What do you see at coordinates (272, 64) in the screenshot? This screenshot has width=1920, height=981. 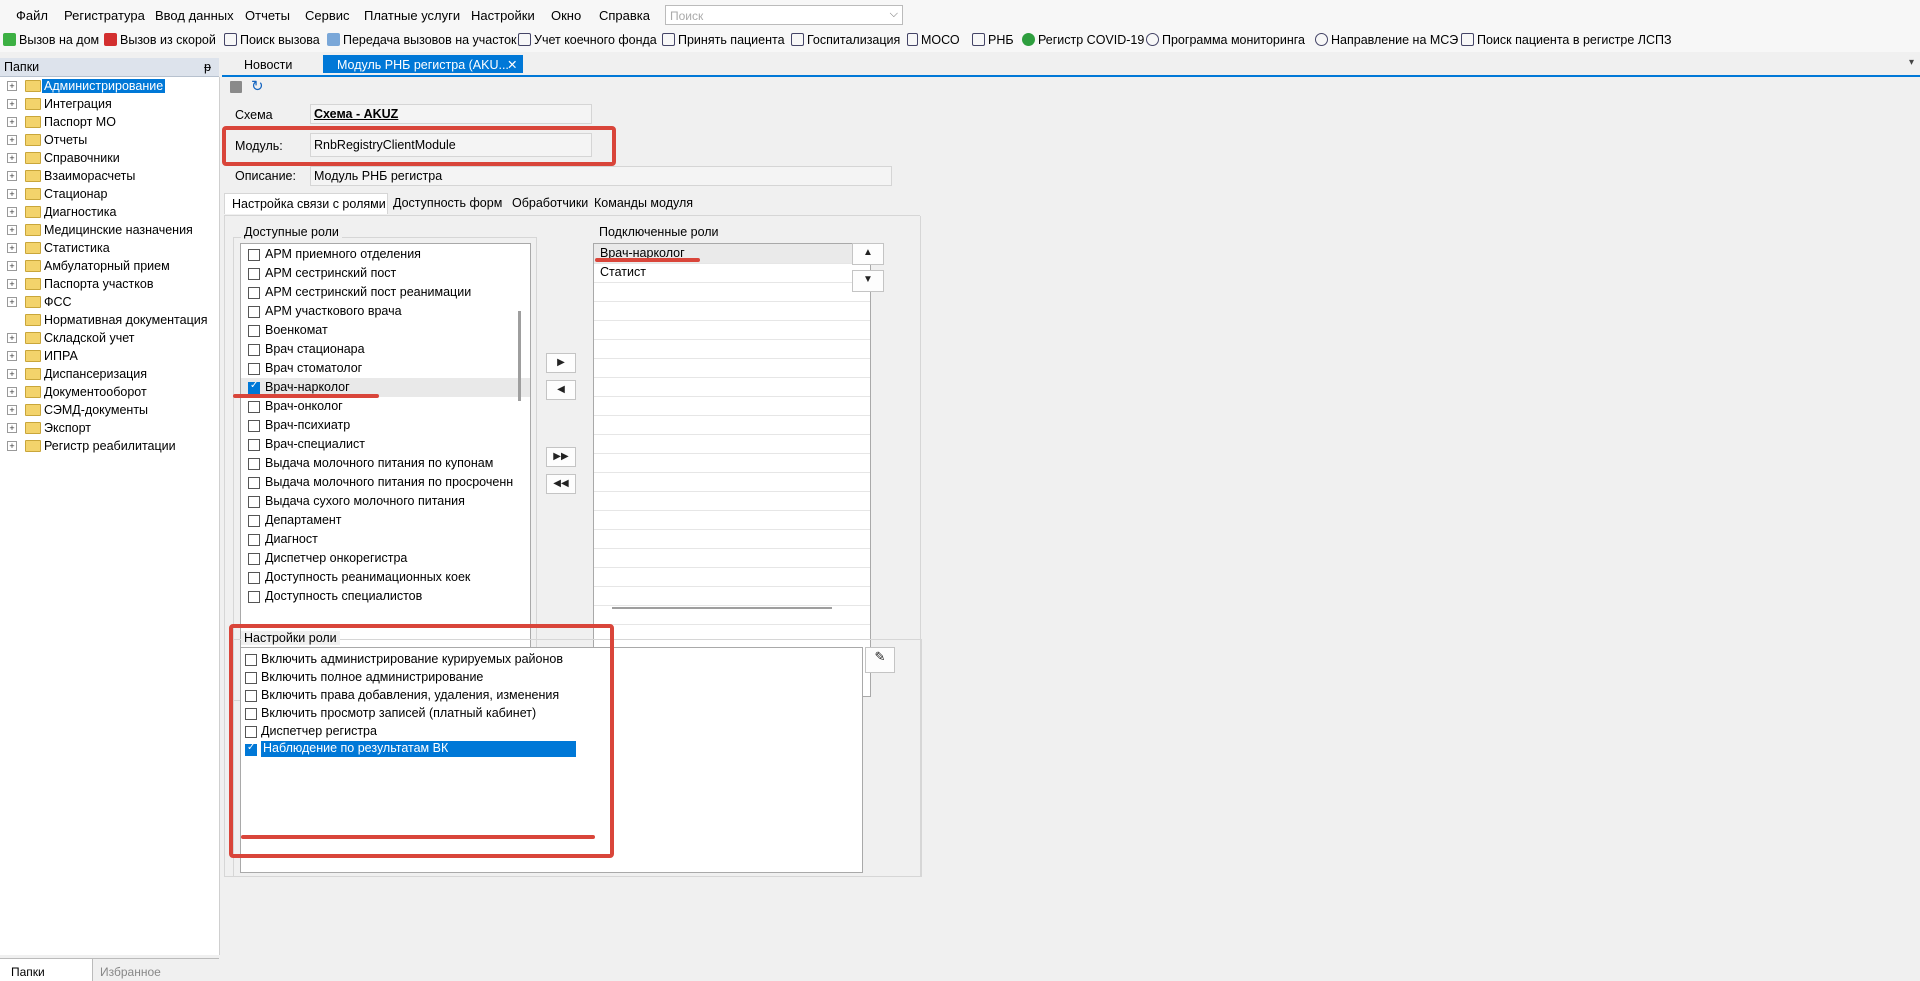 I see `tab-news: Новости` at bounding box center [272, 64].